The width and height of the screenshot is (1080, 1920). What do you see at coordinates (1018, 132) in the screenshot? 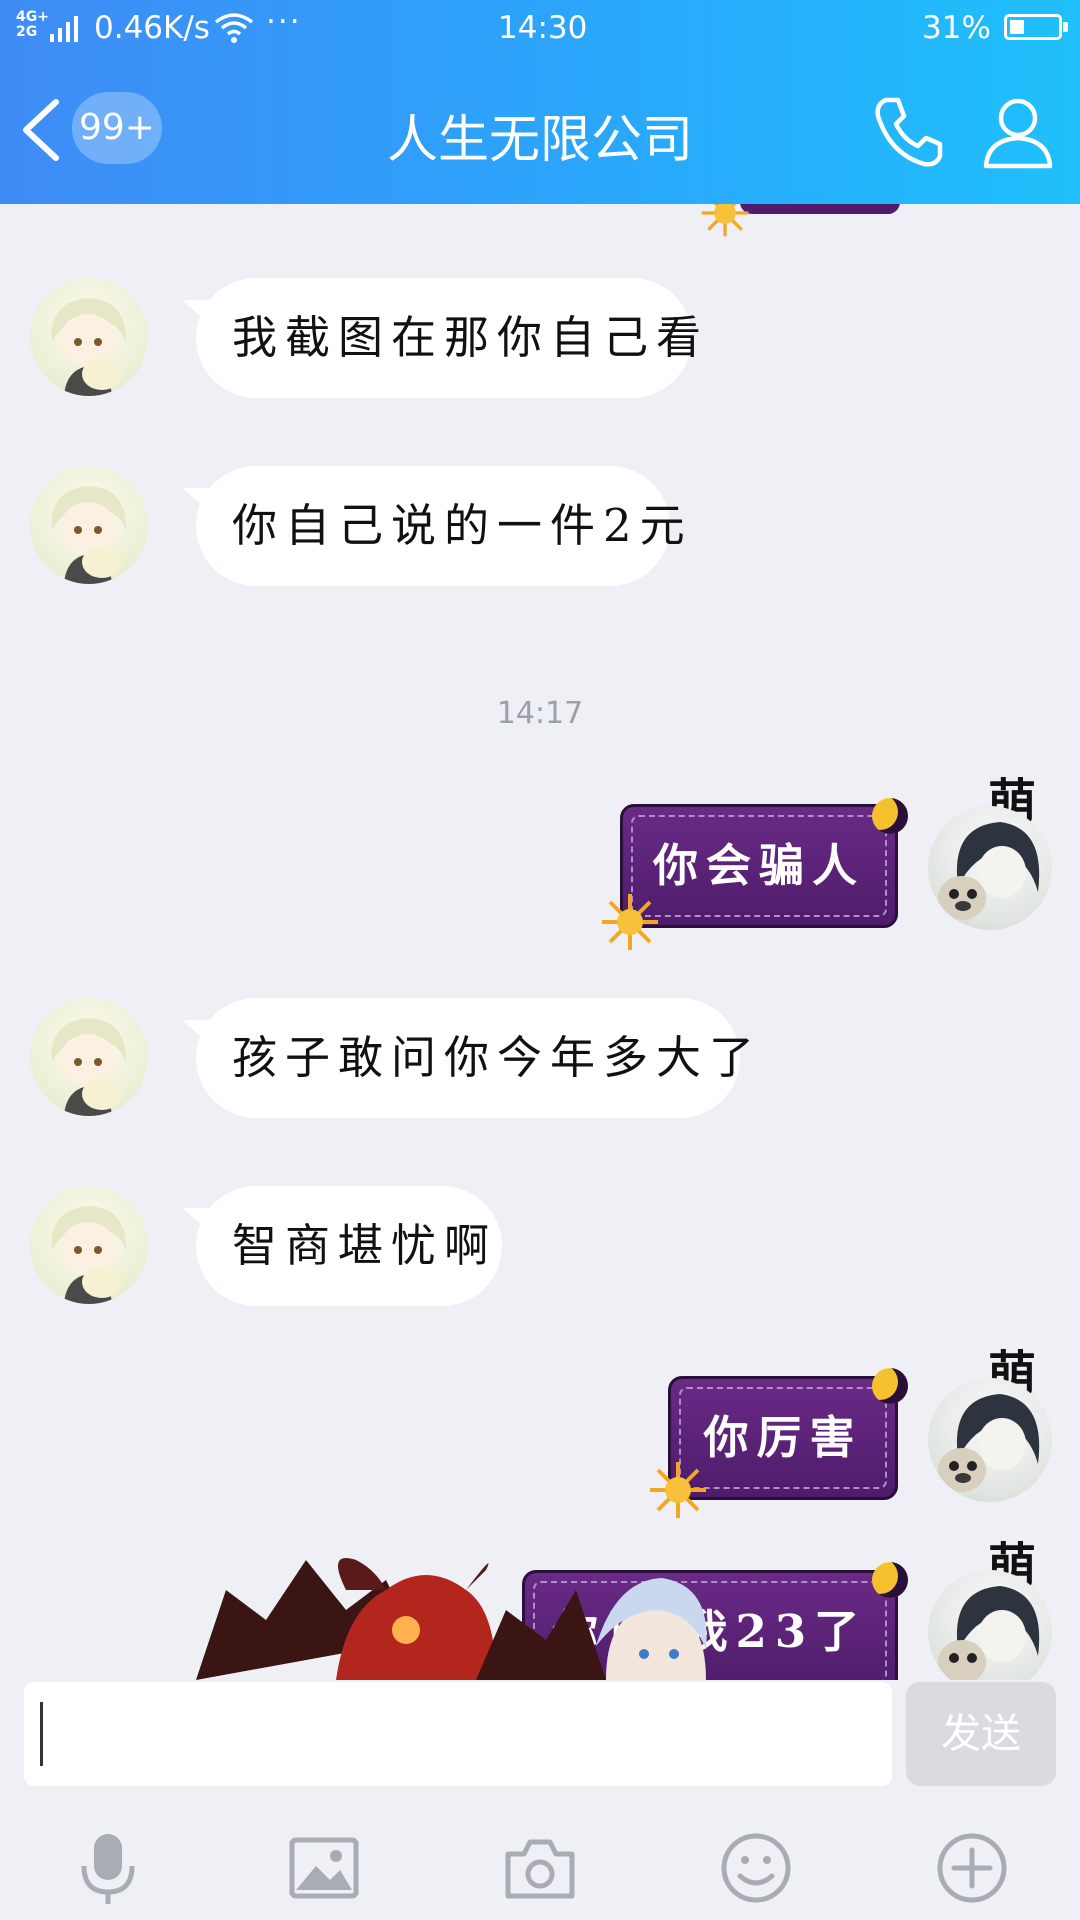
I see `profile-icon` at bounding box center [1018, 132].